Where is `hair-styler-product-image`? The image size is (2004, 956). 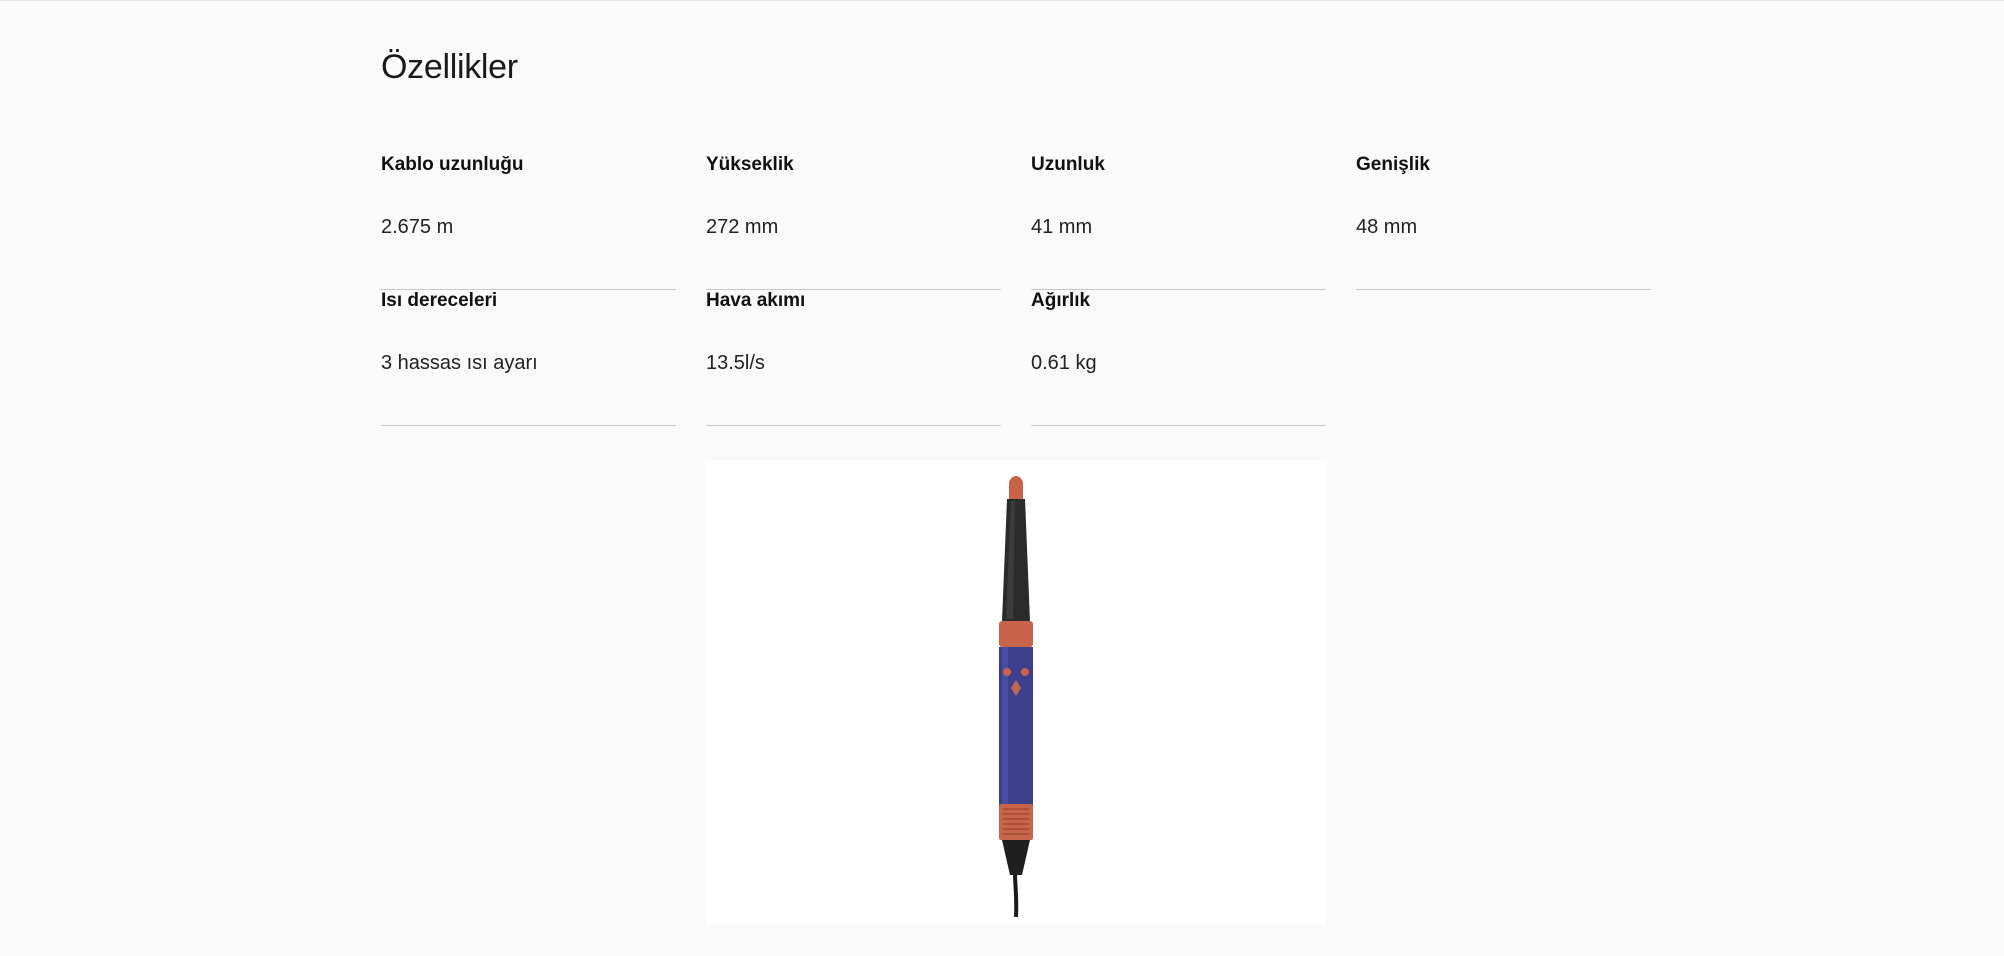 hair-styler-product-image is located at coordinates (1016, 697).